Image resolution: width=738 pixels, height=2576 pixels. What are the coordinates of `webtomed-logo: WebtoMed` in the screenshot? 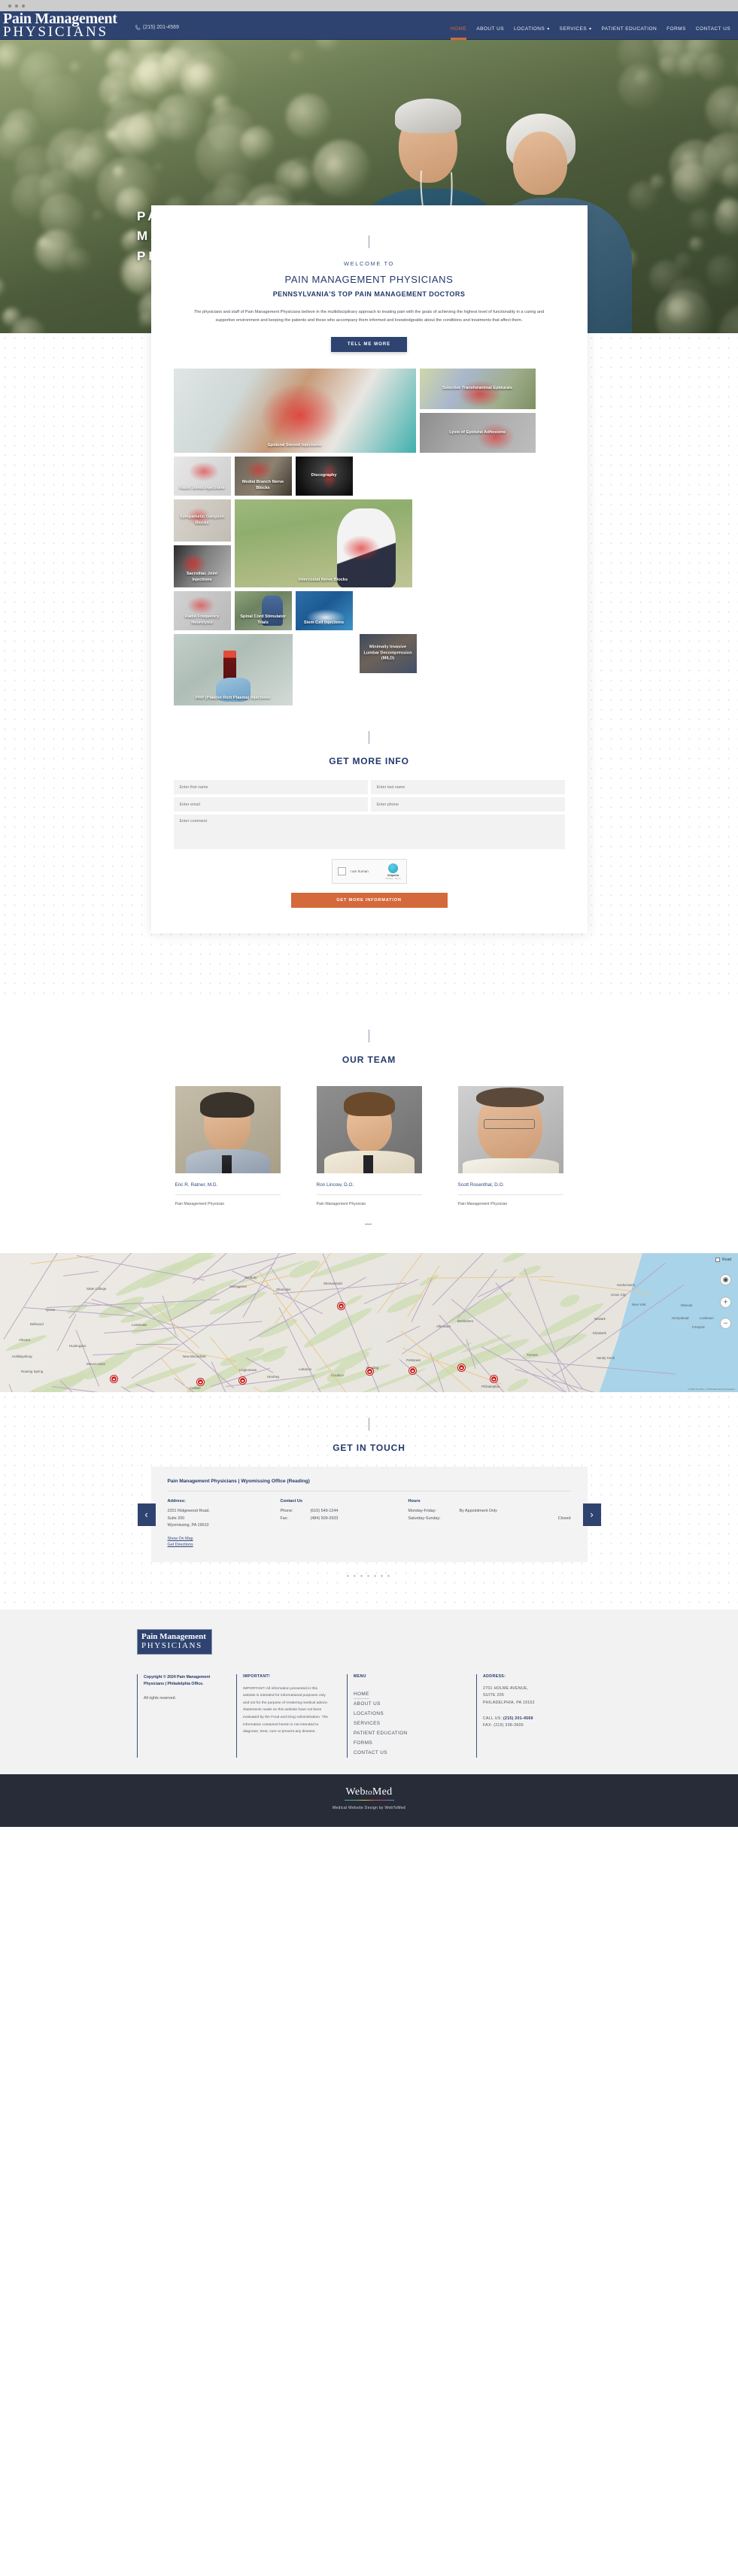 It's located at (369, 1792).